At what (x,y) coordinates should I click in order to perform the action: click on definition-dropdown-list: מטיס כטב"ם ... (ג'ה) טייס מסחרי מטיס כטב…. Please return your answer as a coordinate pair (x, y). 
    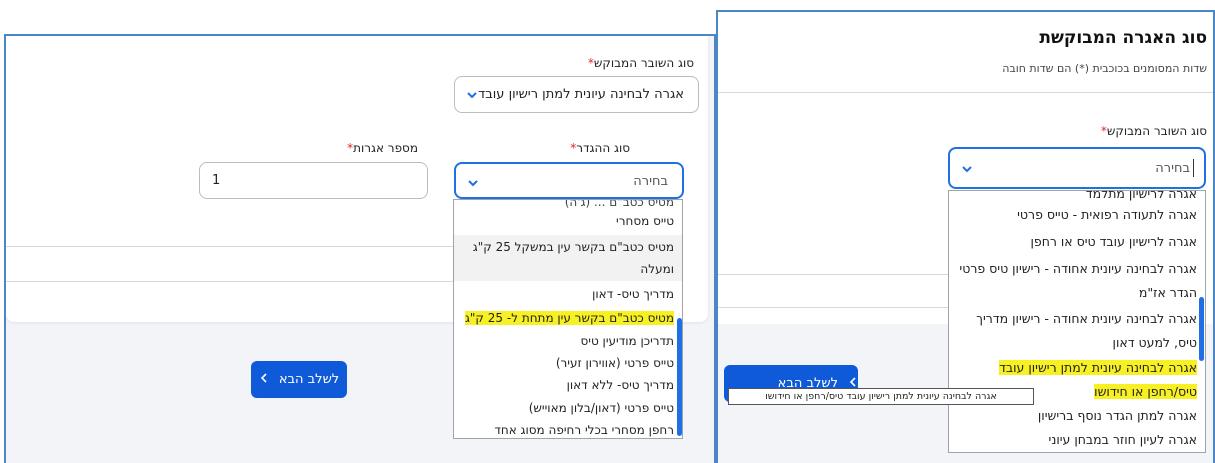
    Looking at the image, I should click on (568, 319).